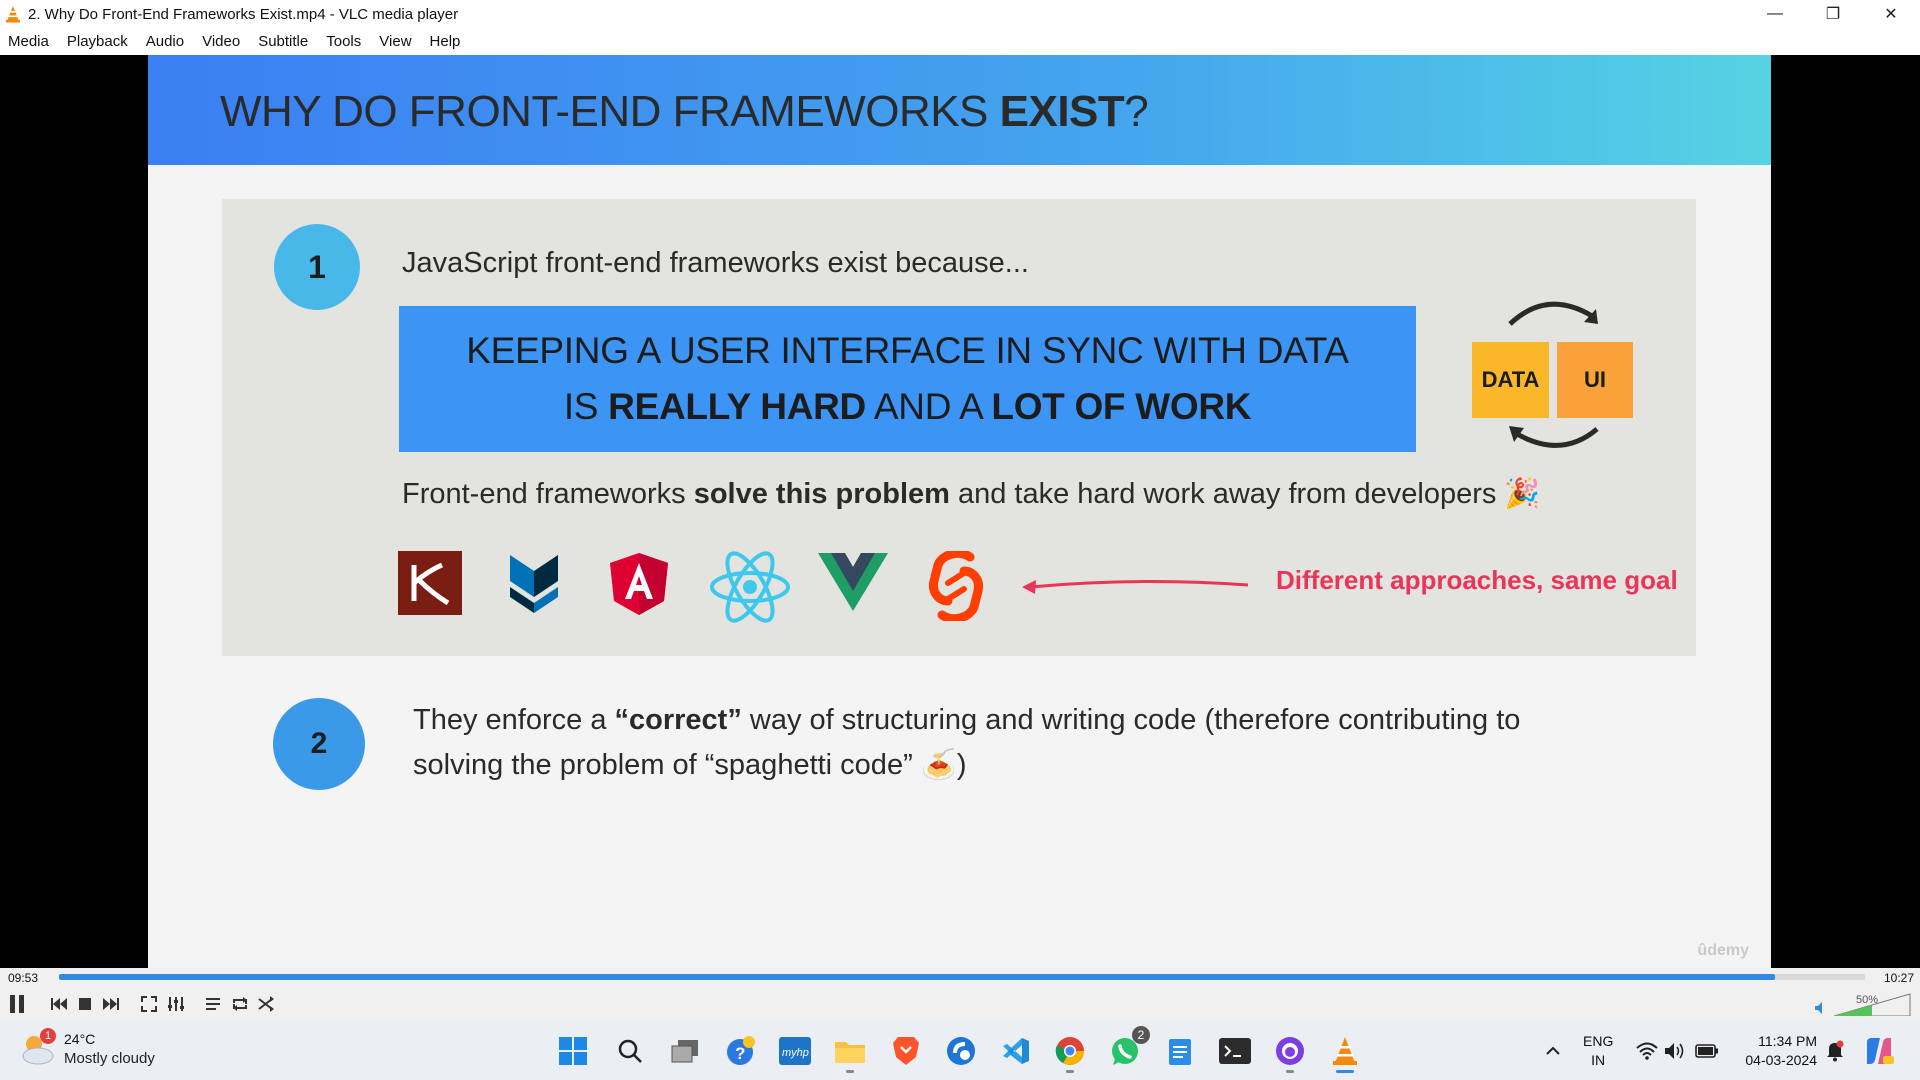 This screenshot has width=1920, height=1080. Describe the element at coordinates (1290, 1051) in the screenshot. I see `github-icon` at that location.